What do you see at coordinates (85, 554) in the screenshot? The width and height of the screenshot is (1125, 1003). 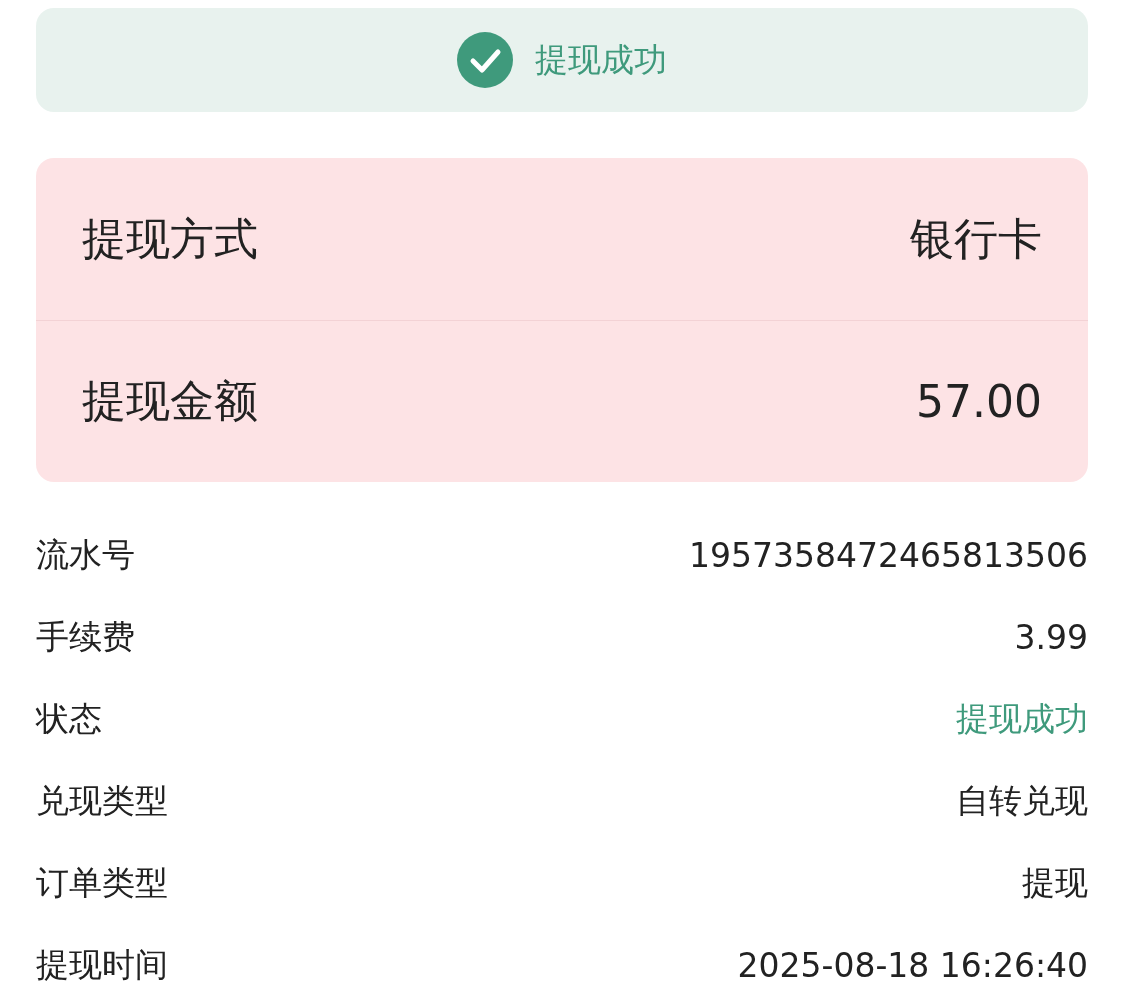 I see `field-label: 流水号` at bounding box center [85, 554].